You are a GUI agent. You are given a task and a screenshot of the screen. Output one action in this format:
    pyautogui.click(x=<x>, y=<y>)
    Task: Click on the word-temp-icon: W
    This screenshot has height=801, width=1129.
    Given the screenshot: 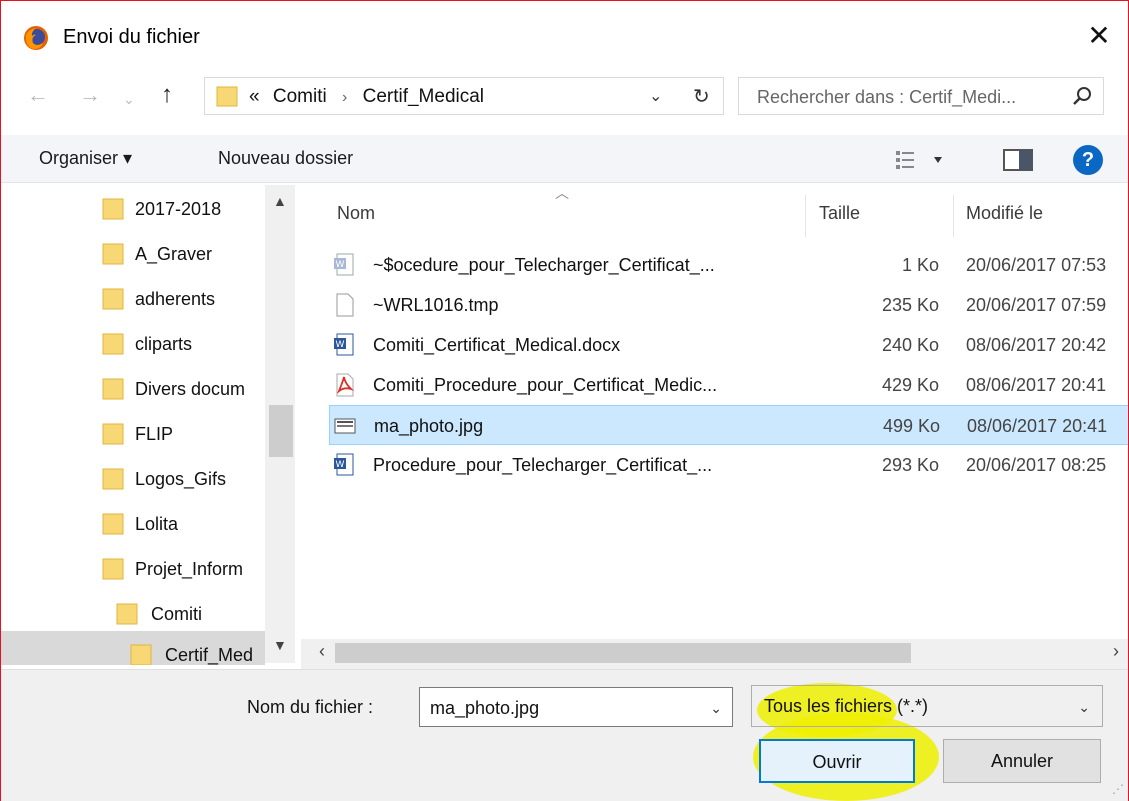 What is the action you would take?
    pyautogui.click(x=344, y=264)
    